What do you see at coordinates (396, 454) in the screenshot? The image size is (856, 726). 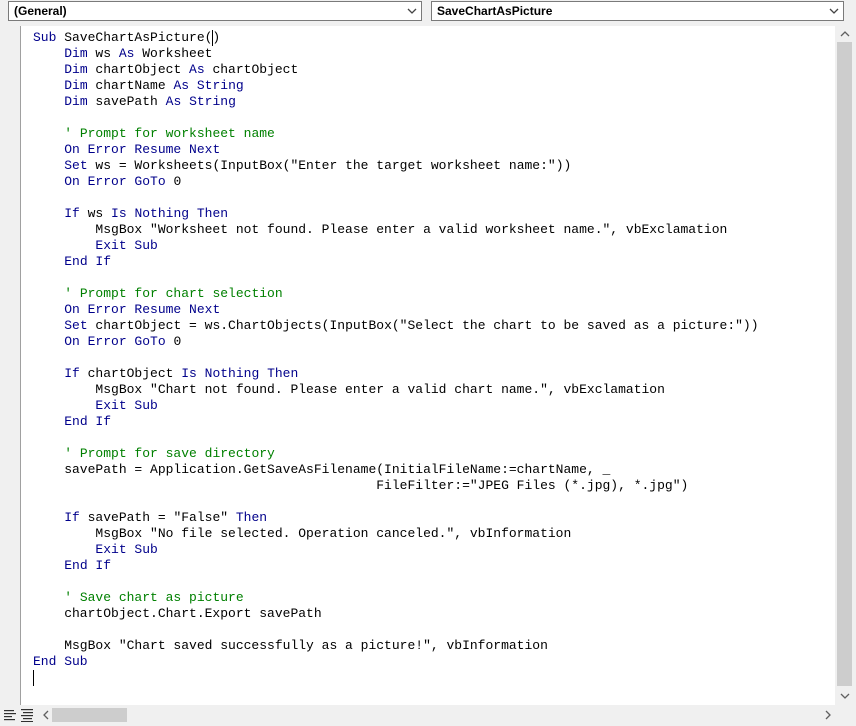 I see `code-line: ' Prompt for save directory` at bounding box center [396, 454].